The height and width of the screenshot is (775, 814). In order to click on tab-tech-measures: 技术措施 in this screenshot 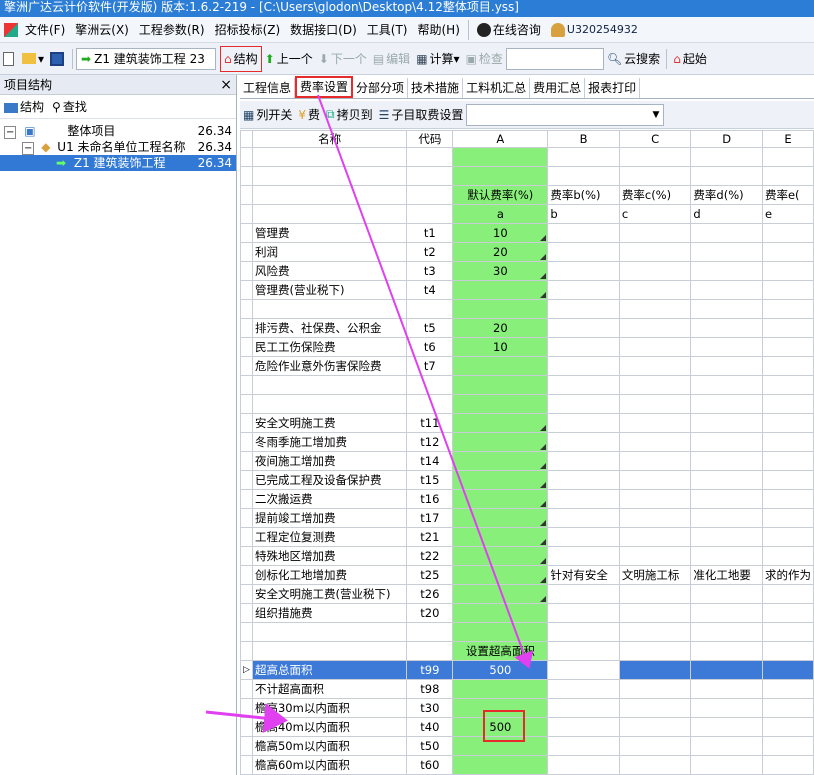, I will do `click(436, 88)`.